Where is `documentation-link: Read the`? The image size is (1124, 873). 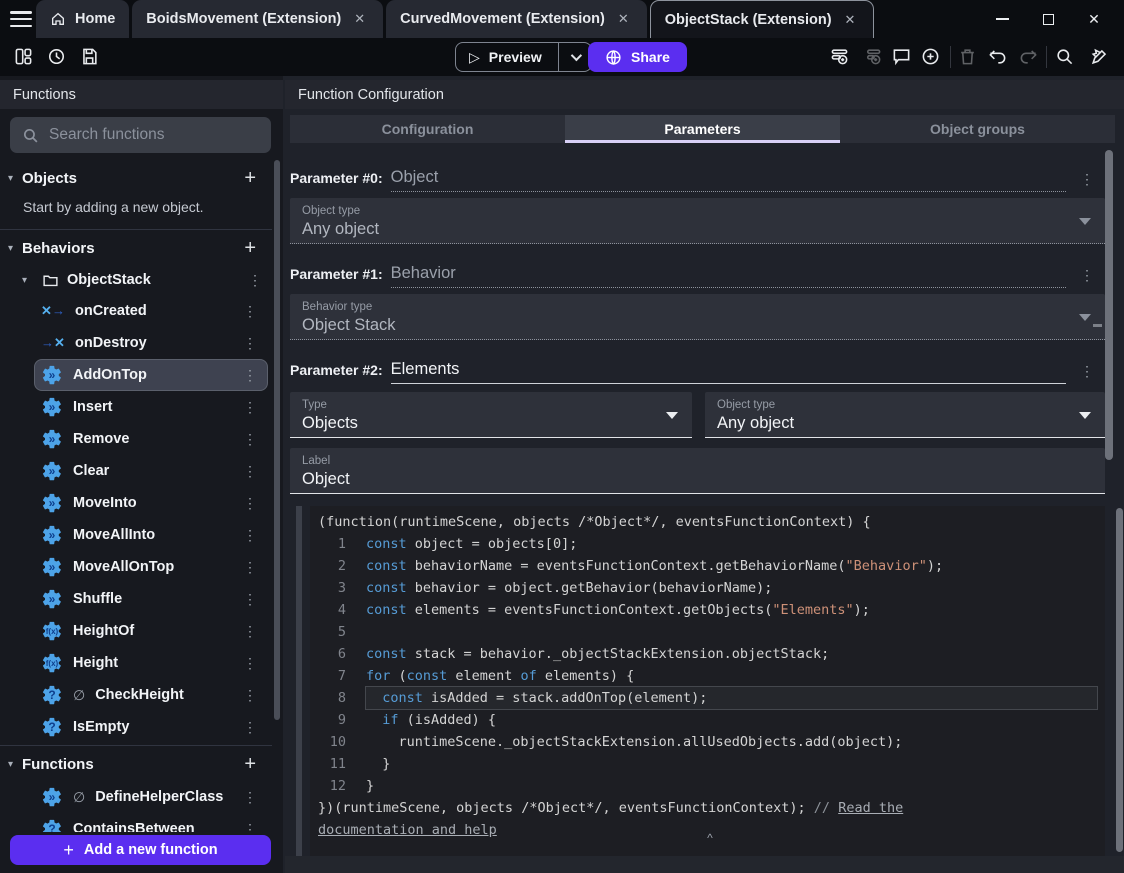 documentation-link: Read the is located at coordinates (870, 808).